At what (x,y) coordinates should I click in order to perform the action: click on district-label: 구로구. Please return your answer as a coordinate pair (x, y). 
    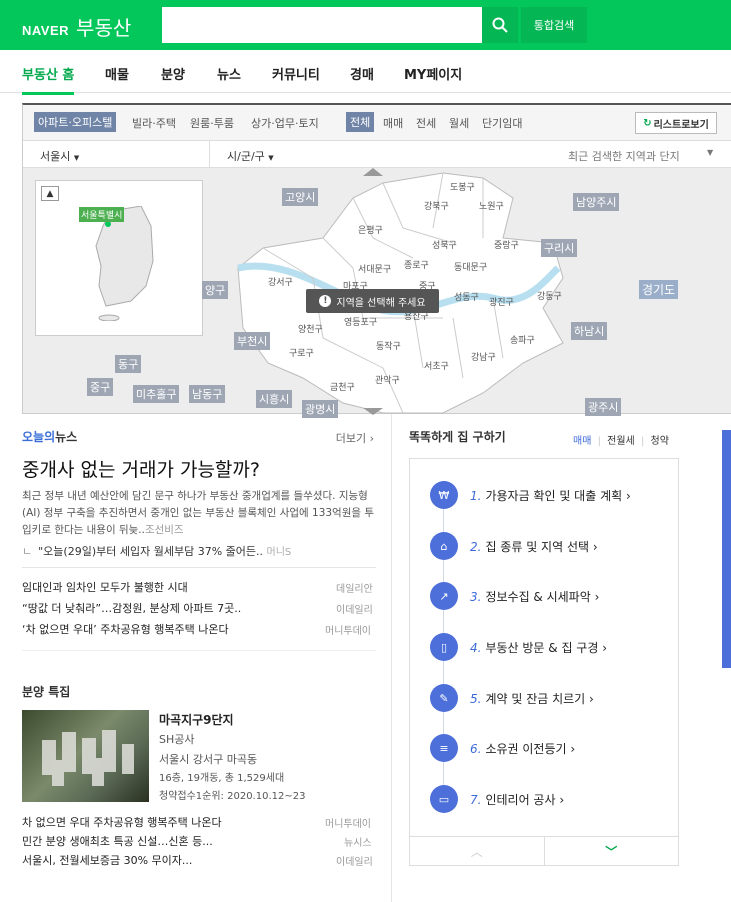
    Looking at the image, I should click on (301, 352).